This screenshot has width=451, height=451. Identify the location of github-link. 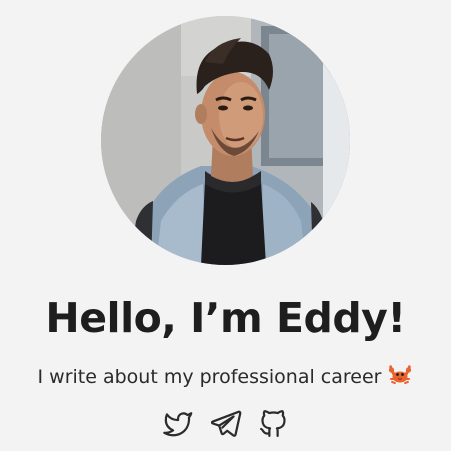
(273, 423).